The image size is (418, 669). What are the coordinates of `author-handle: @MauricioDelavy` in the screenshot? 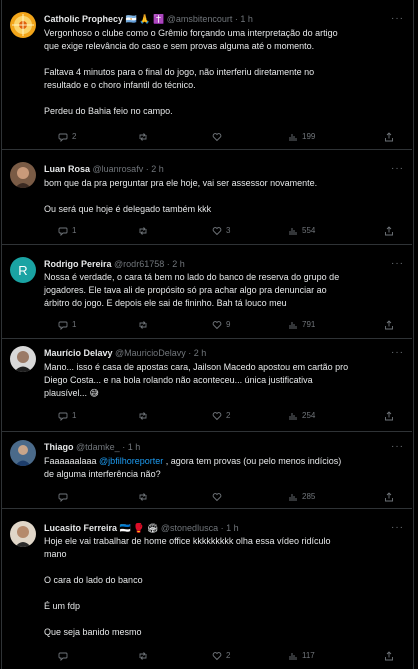 It's located at (150, 353).